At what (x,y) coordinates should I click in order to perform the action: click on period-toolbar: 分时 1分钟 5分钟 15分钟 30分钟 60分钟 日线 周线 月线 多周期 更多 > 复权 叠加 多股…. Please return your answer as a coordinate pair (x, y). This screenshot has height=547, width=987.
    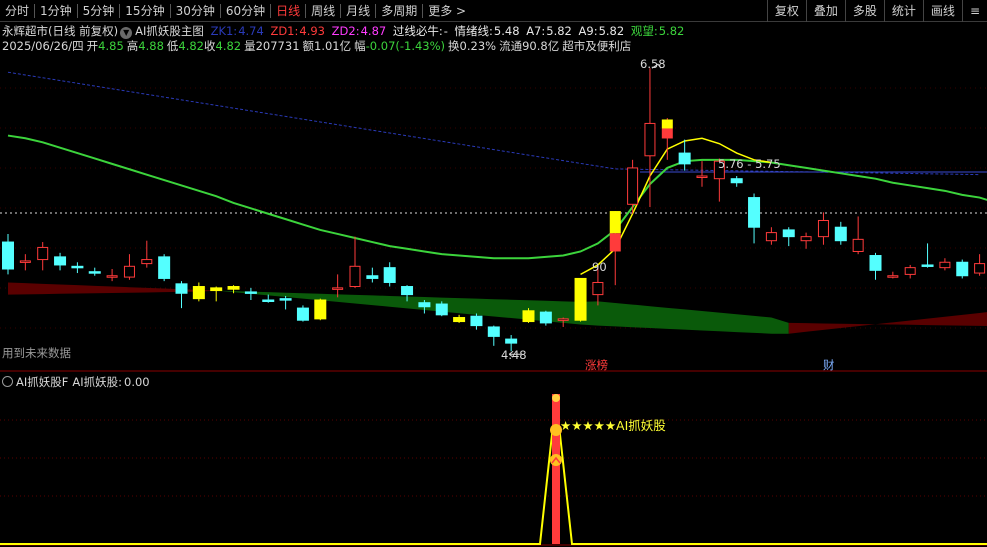
    Looking at the image, I should click on (493, 11).